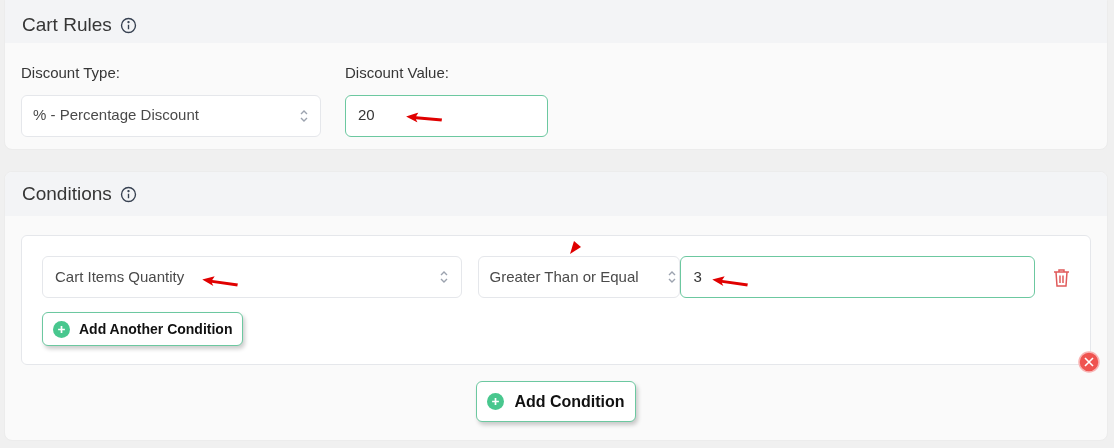 This screenshot has width=1114, height=448. What do you see at coordinates (579, 277) in the screenshot?
I see `operator-select: Greater Than or Equal` at bounding box center [579, 277].